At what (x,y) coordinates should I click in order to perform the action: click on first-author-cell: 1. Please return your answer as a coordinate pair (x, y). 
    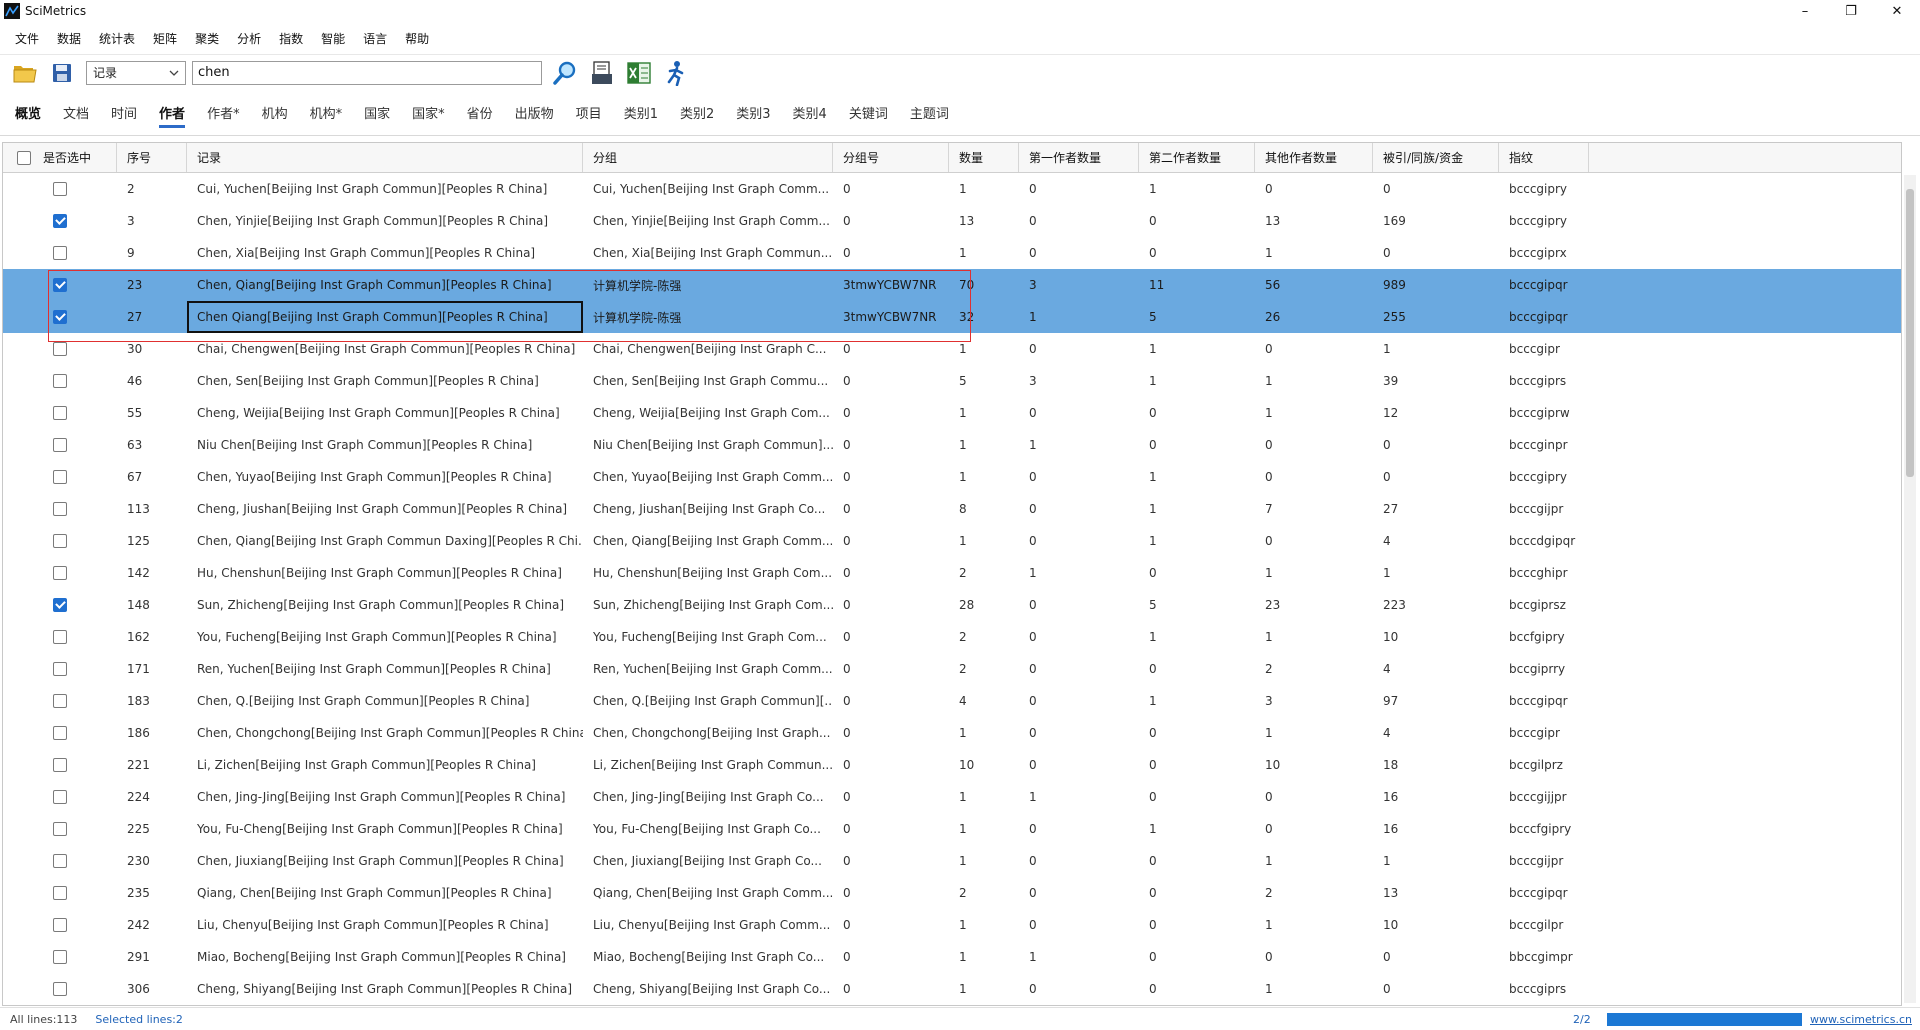
    Looking at the image, I should click on (1079, 957).